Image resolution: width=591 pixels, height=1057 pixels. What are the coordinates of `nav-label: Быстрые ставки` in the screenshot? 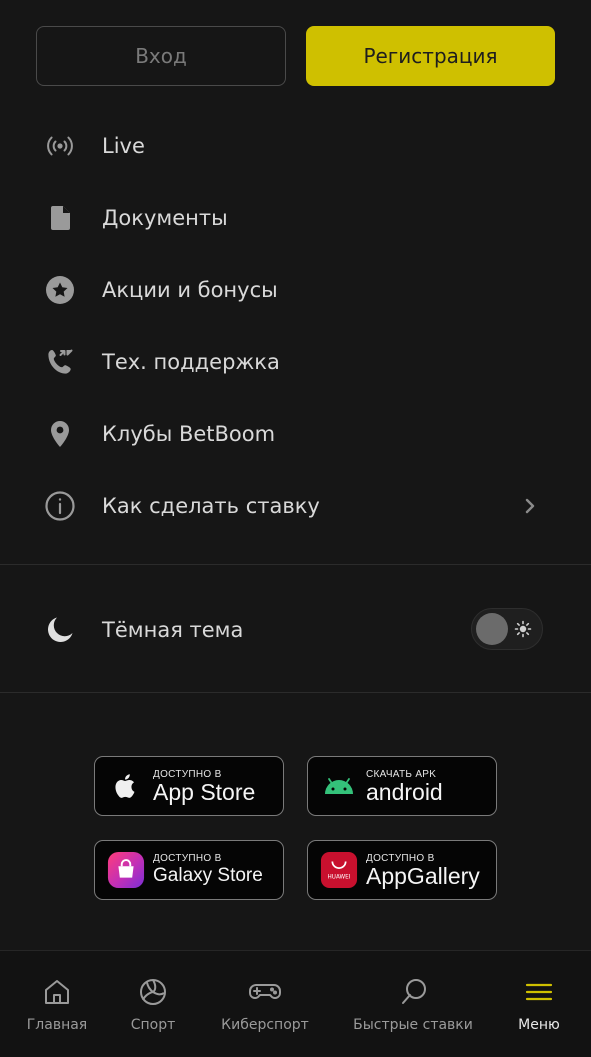 It's located at (413, 1025).